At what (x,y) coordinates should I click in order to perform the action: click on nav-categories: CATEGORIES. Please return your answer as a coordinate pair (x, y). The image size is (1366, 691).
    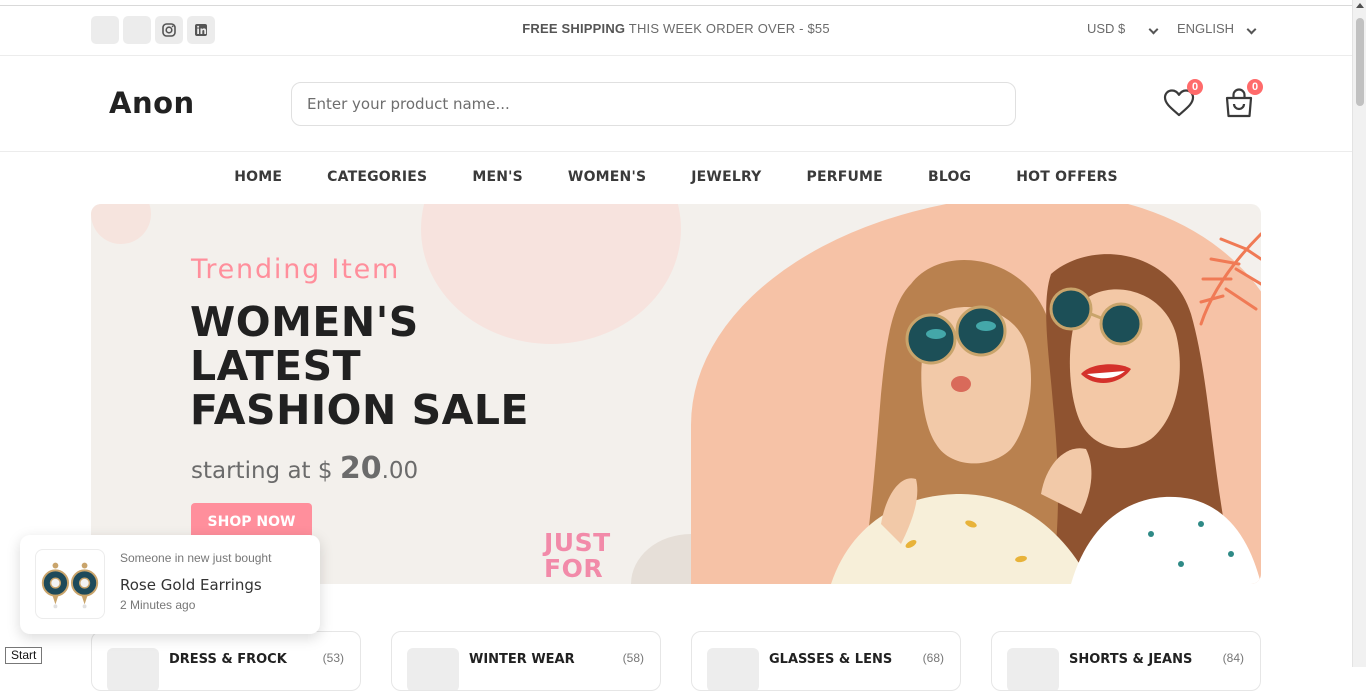
    Looking at the image, I should click on (377, 186).